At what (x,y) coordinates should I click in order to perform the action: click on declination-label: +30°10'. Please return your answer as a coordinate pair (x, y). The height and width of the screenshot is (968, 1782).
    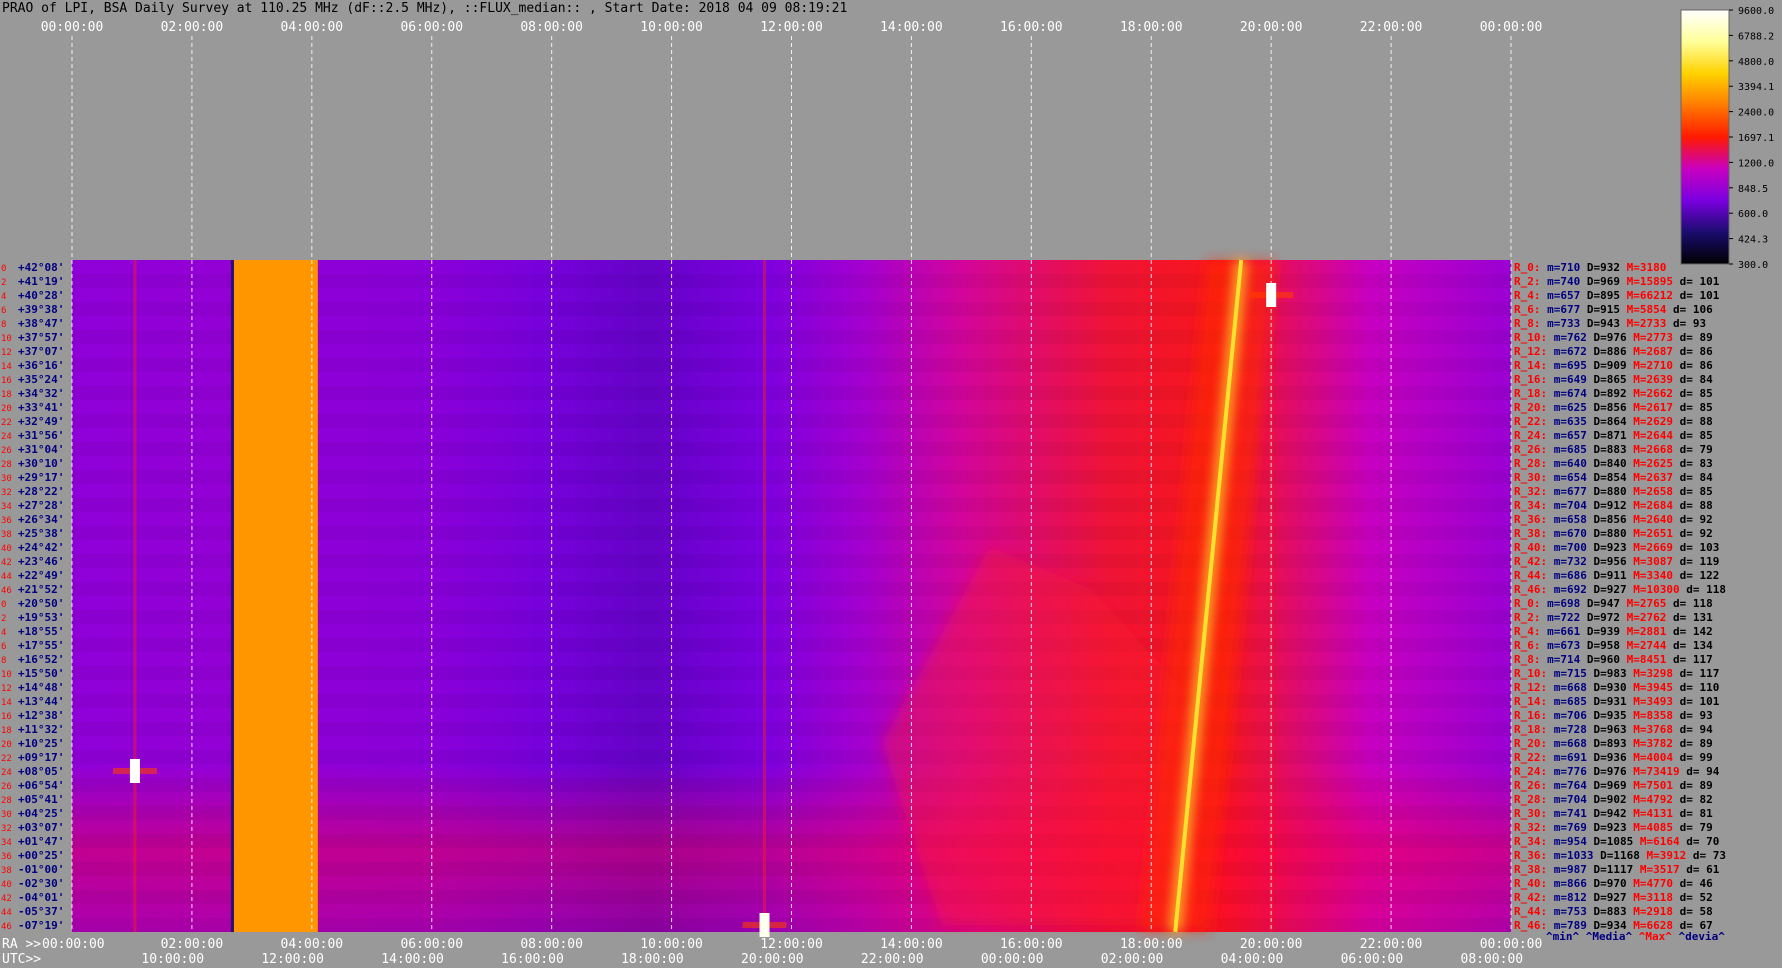
    Looking at the image, I should click on (41, 463).